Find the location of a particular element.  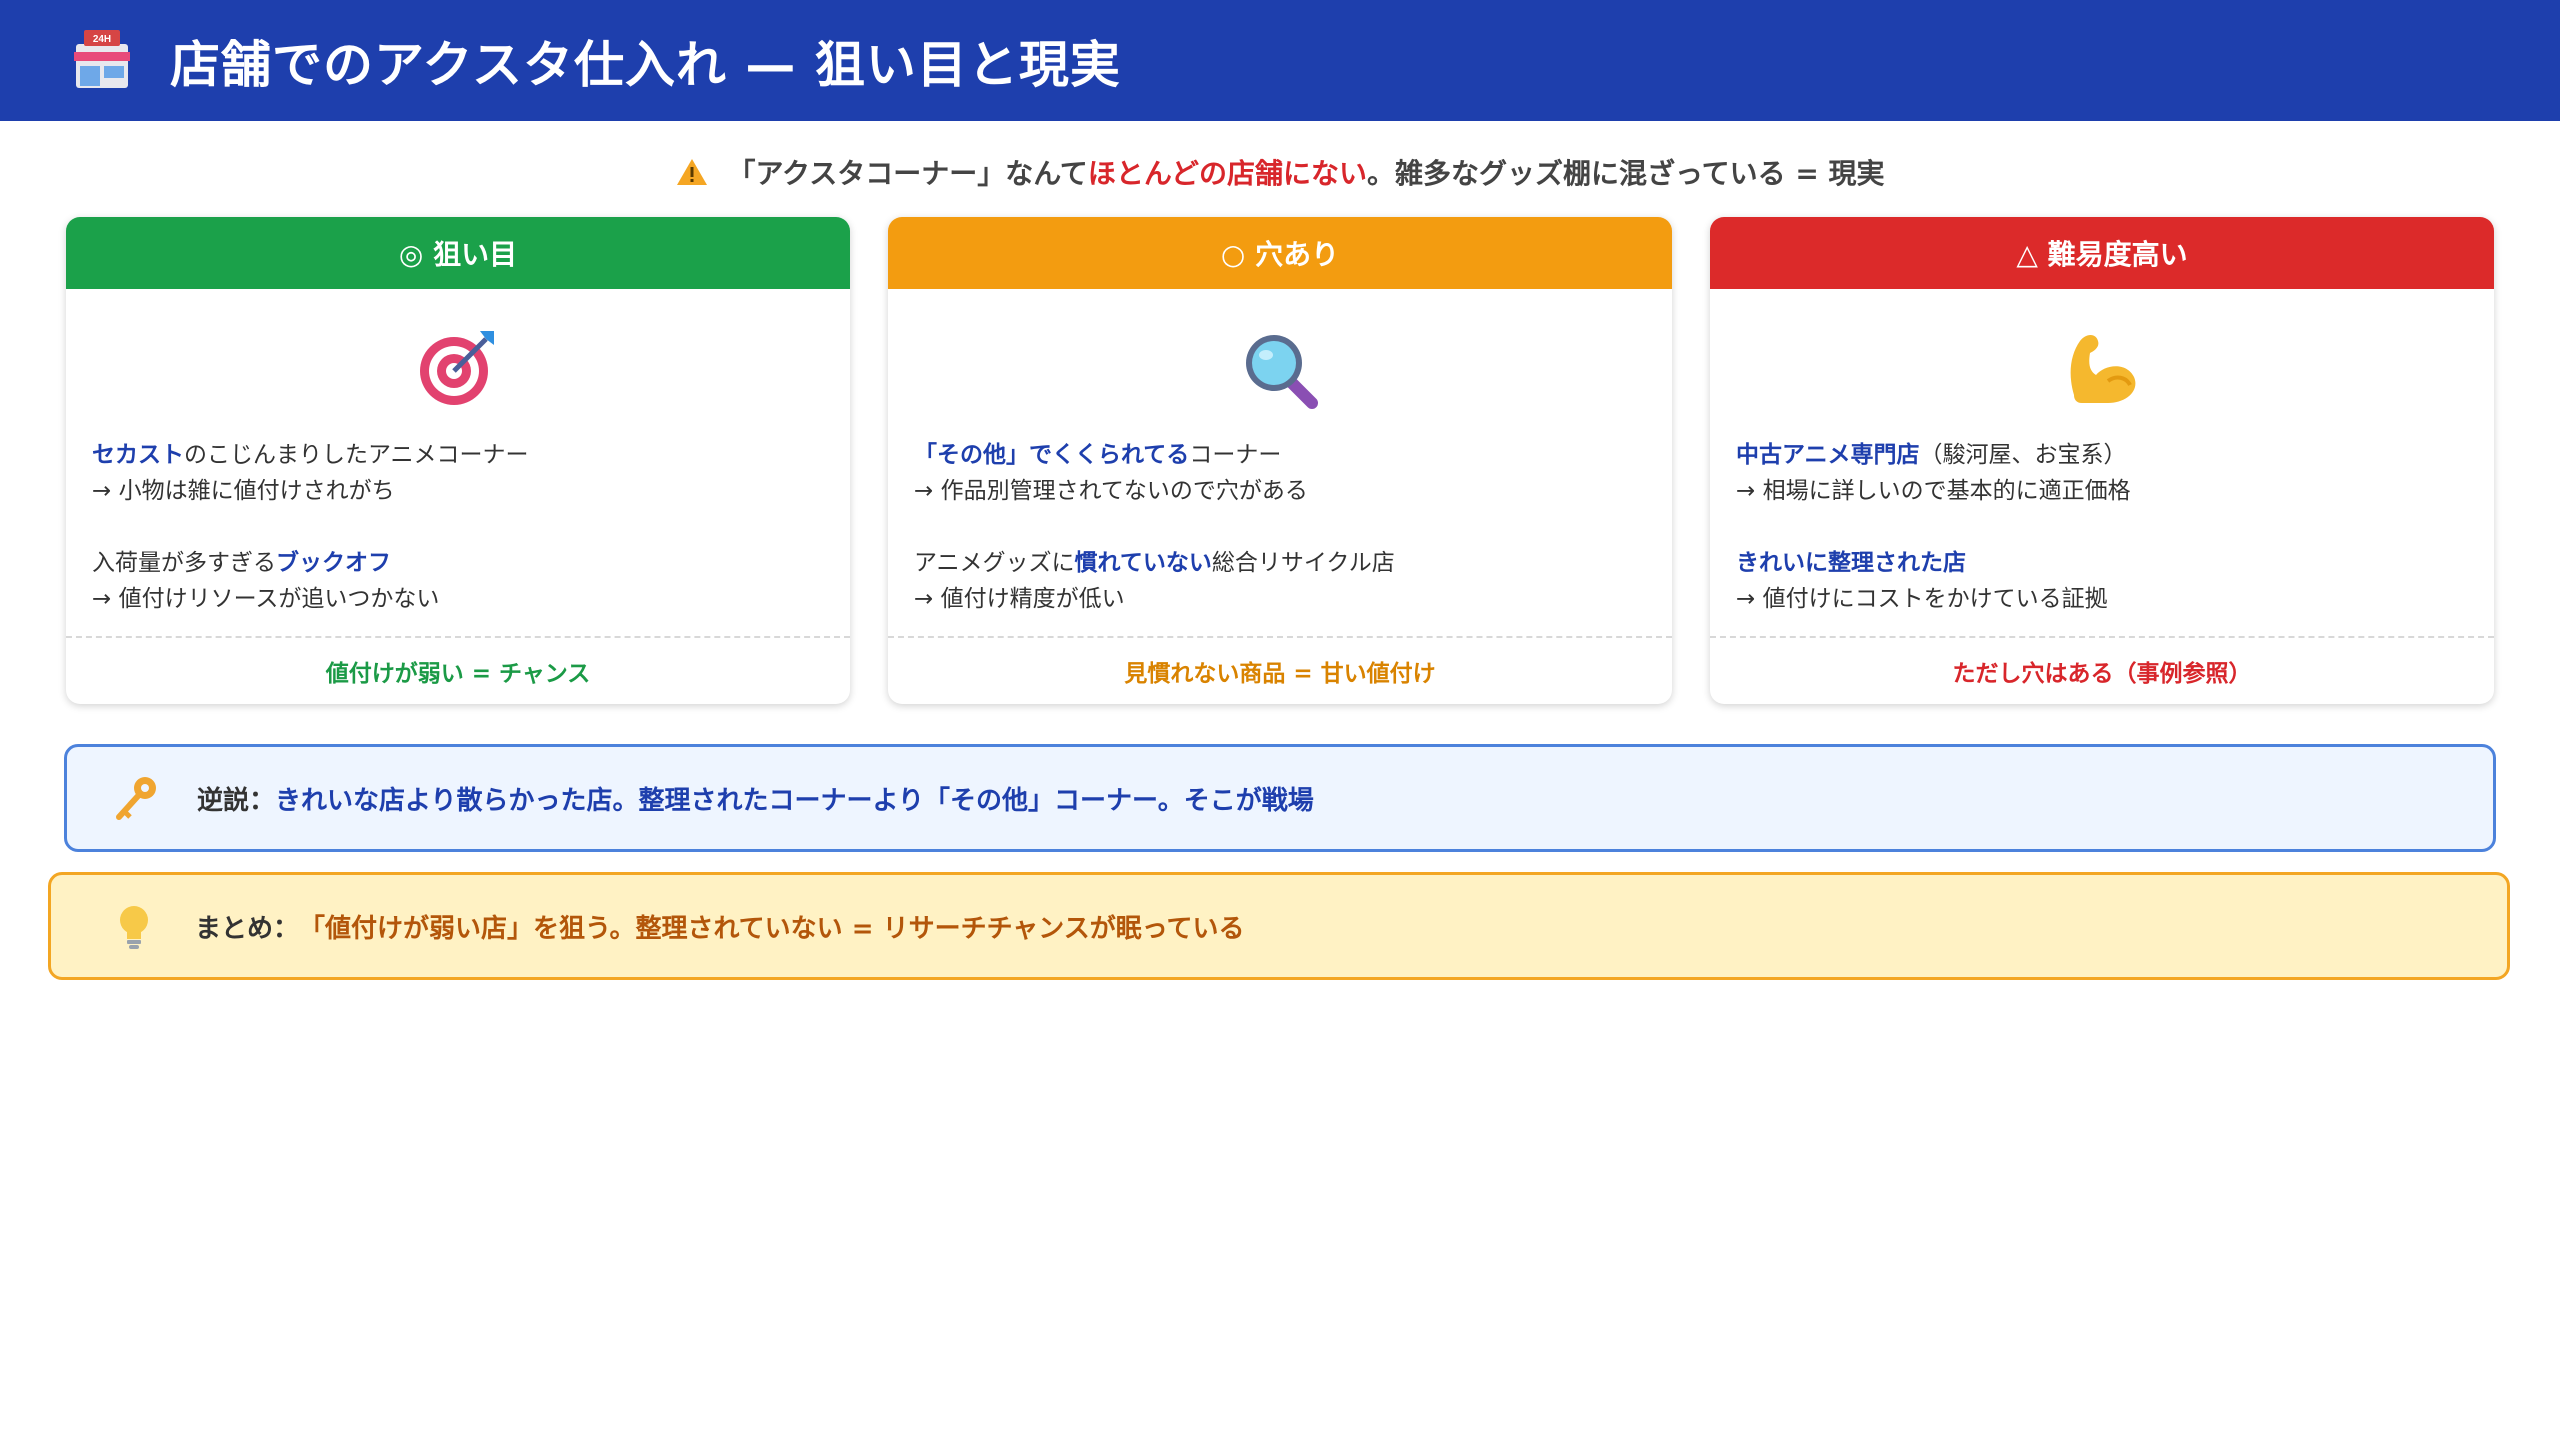

convenience-store-icon: 24H is located at coordinates (102, 60).